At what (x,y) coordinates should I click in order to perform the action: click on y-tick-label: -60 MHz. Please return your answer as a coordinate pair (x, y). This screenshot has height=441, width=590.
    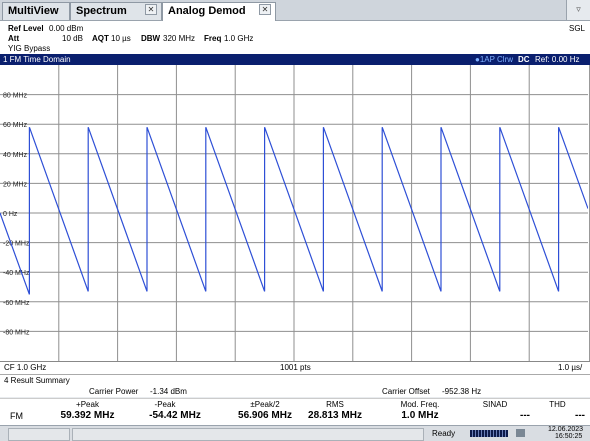
    Looking at the image, I should click on (16, 303).